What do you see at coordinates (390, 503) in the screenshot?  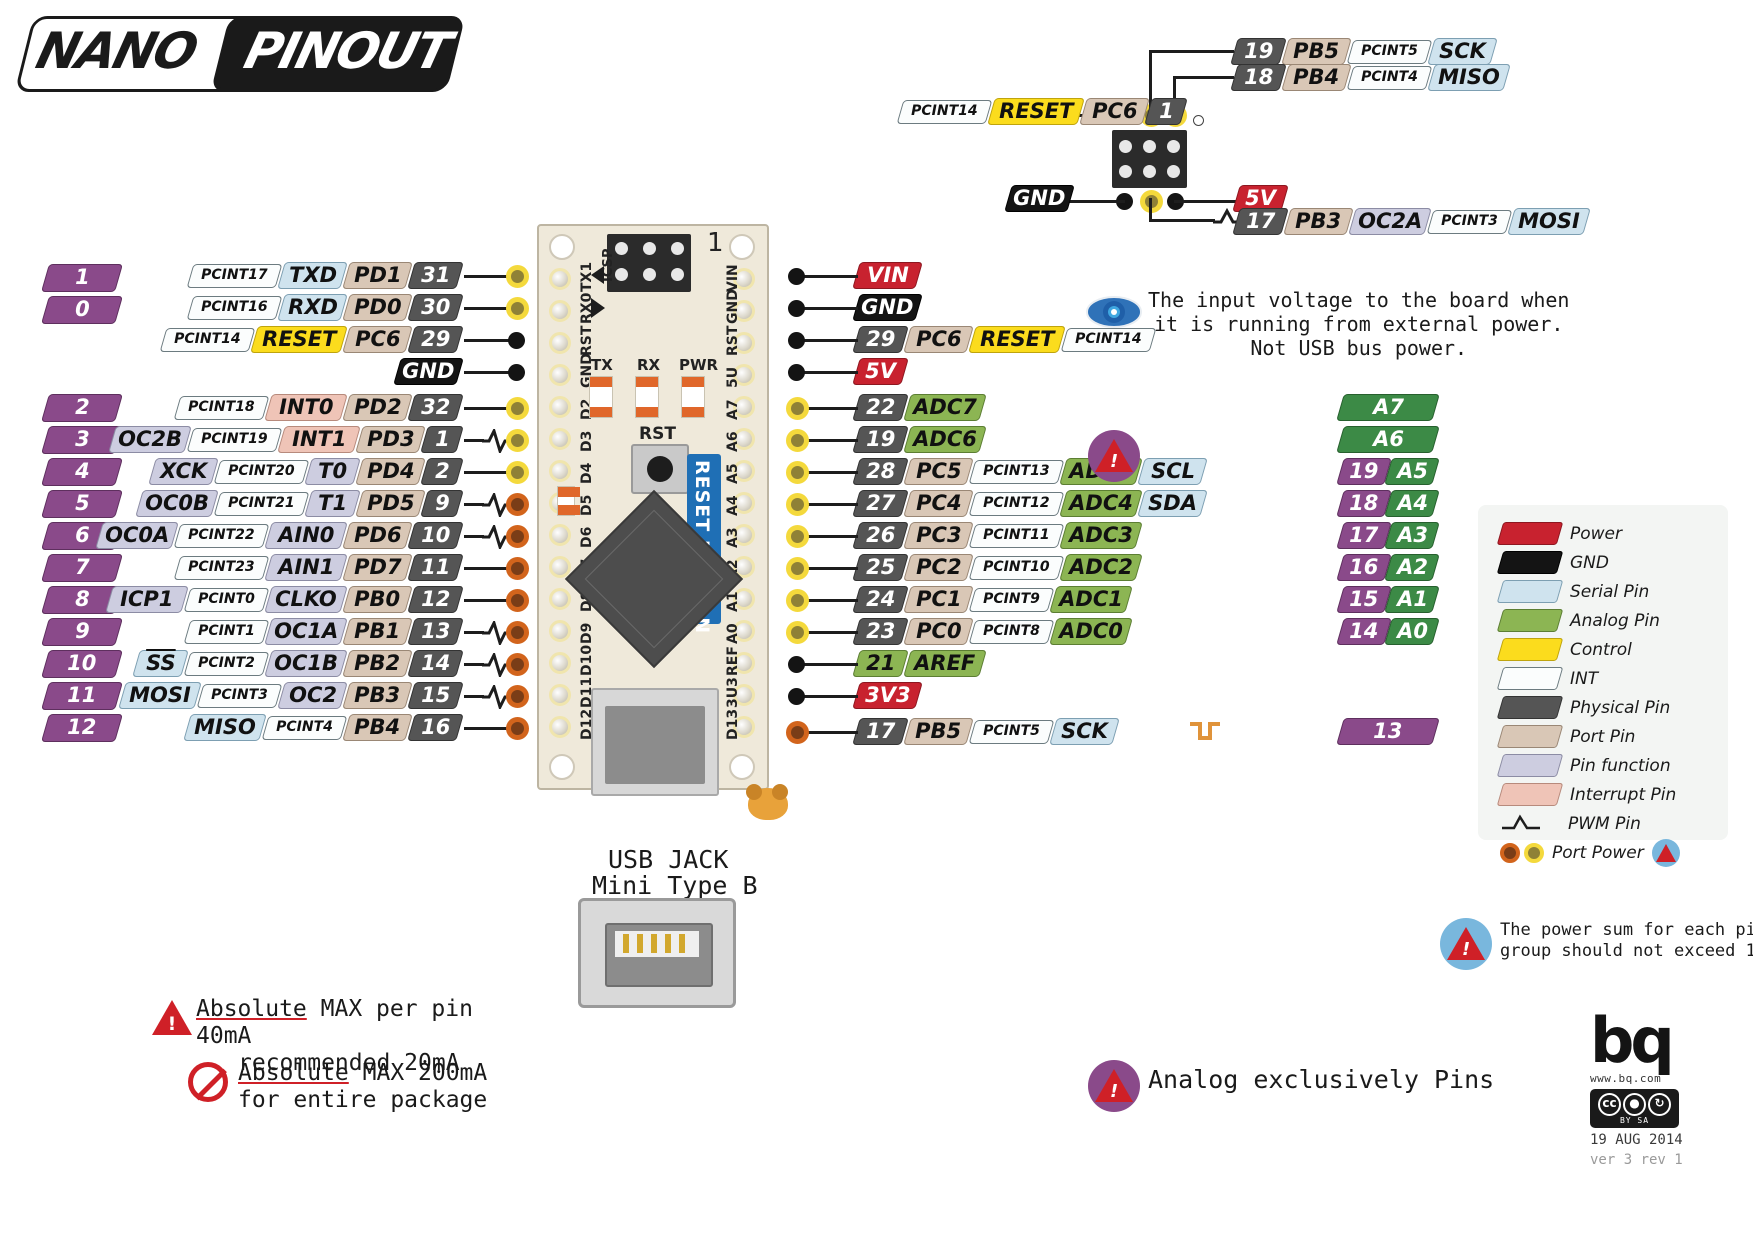 I see `pin-tag-pd5: PD5` at bounding box center [390, 503].